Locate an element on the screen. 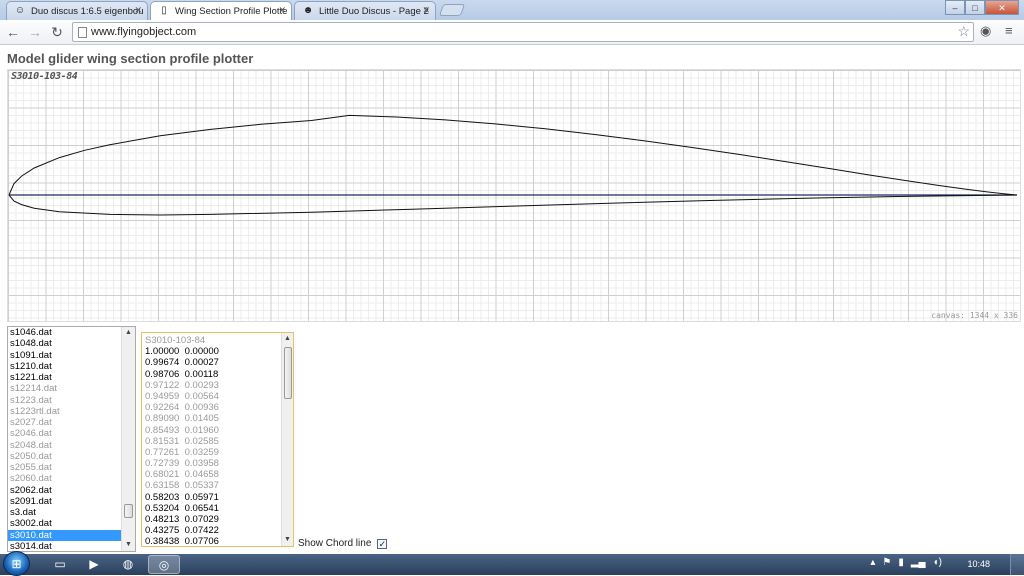 This screenshot has width=1024, height=576. dat-line: 0.58203 0.05971 is located at coordinates (182, 497).